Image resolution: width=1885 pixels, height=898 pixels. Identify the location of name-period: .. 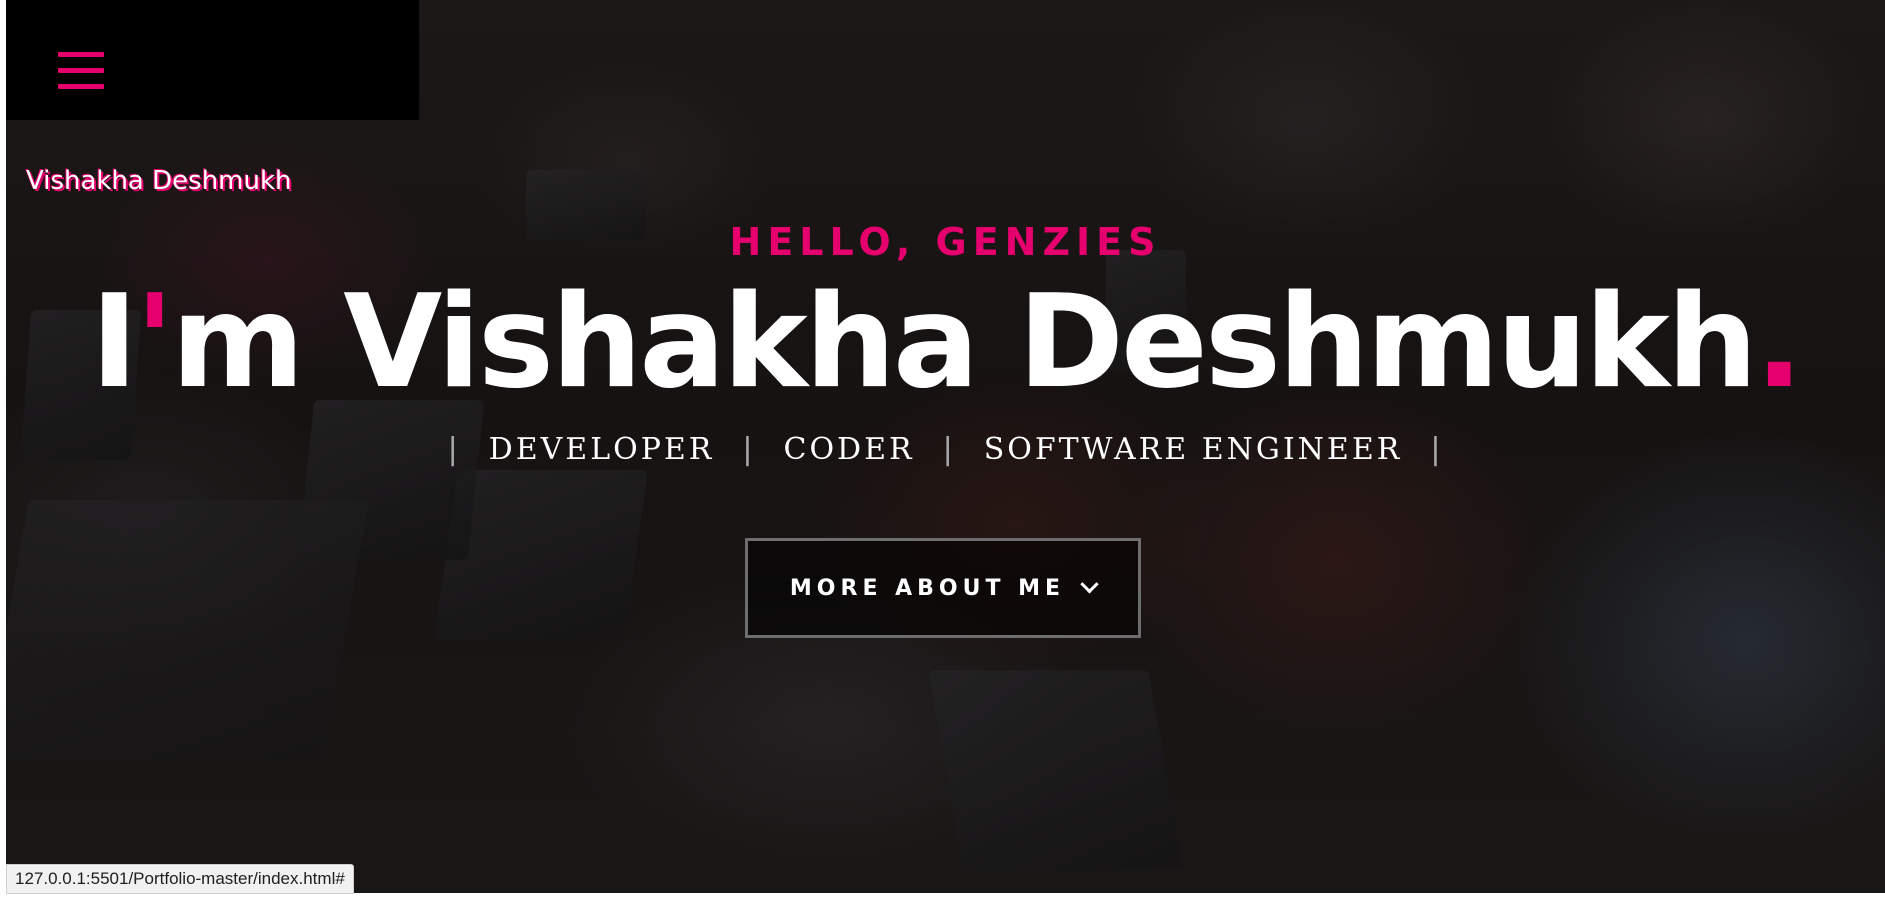
(1779, 342).